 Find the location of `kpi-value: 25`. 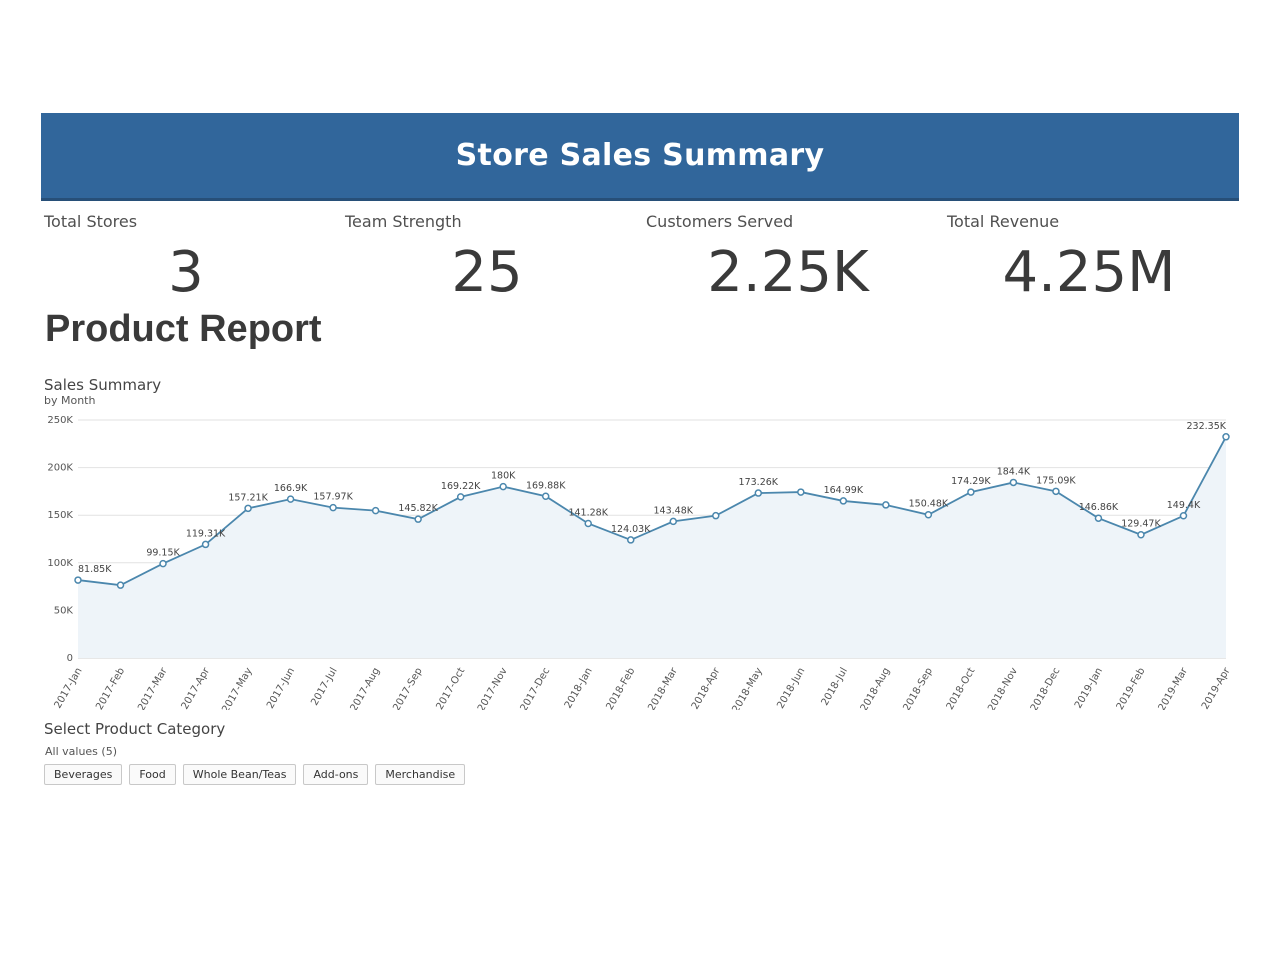

kpi-value: 25 is located at coordinates (487, 272).